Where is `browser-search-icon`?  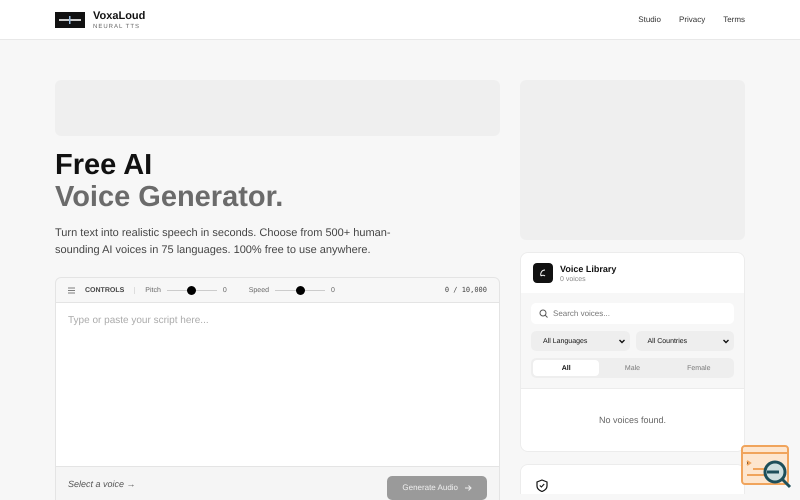
browser-search-icon is located at coordinates (767, 468).